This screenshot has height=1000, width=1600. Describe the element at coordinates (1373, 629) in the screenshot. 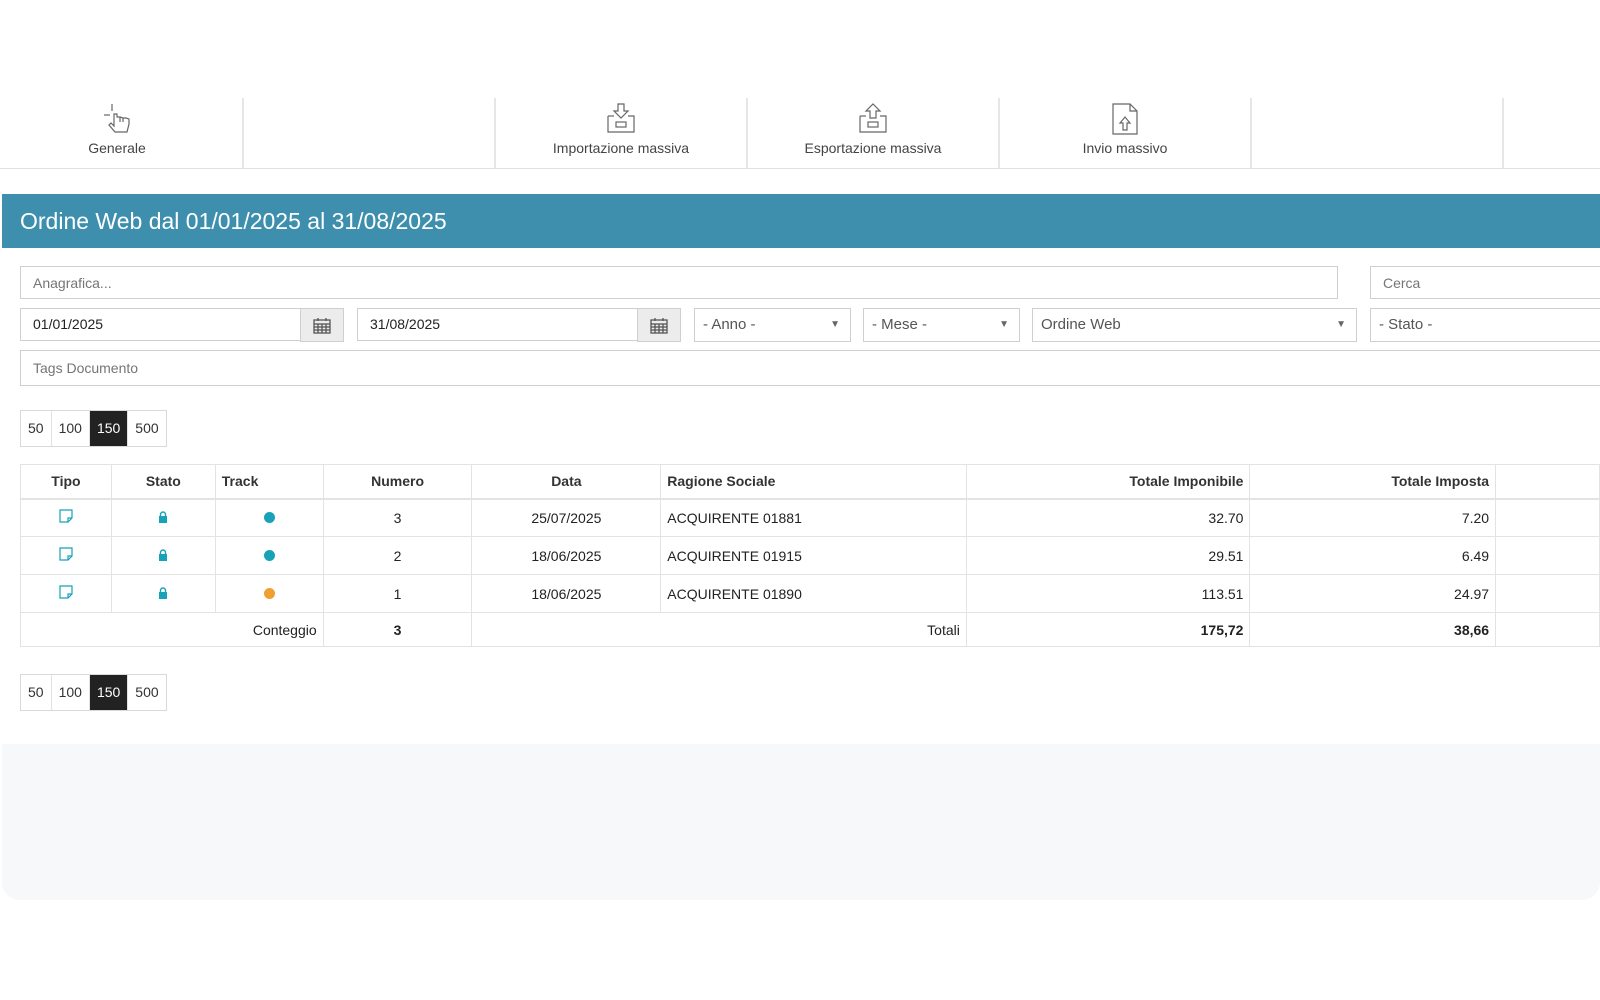

I see `totale-imposta-value: 38,66` at that location.